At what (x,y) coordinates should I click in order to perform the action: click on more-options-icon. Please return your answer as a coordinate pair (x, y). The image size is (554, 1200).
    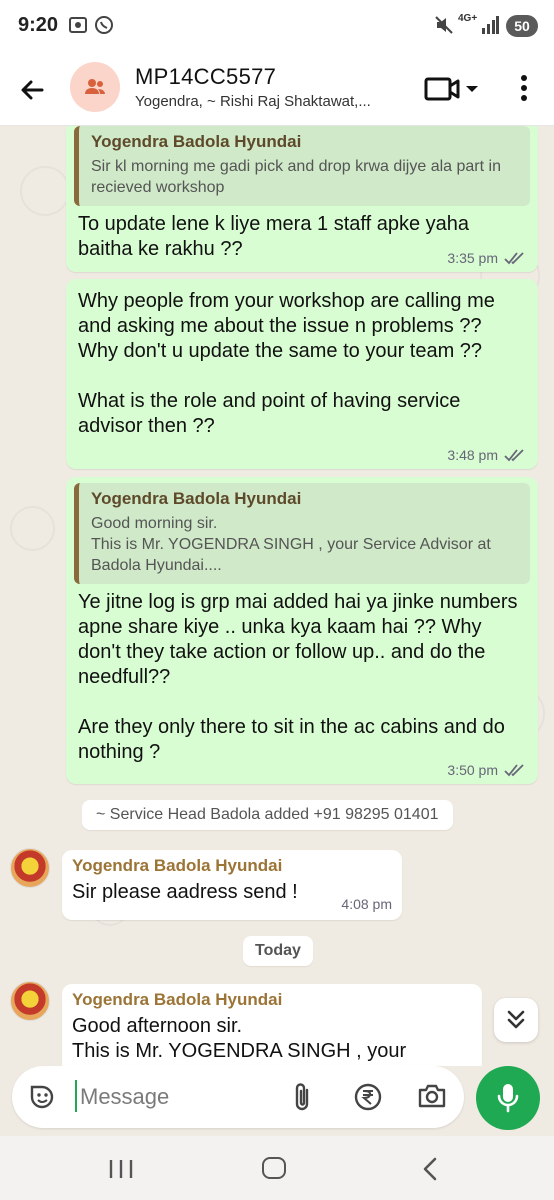
    Looking at the image, I should click on (524, 88).